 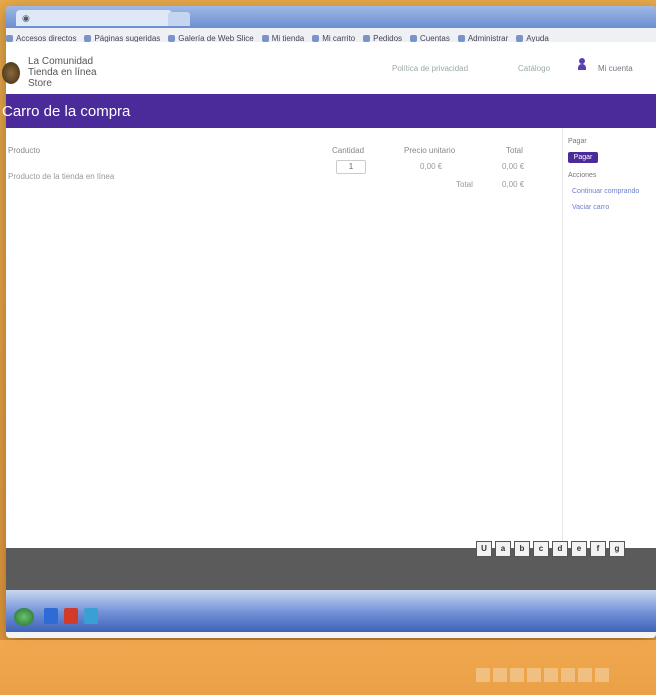 What do you see at coordinates (40, 83) in the screenshot?
I see `store-line-3: Store` at bounding box center [40, 83].